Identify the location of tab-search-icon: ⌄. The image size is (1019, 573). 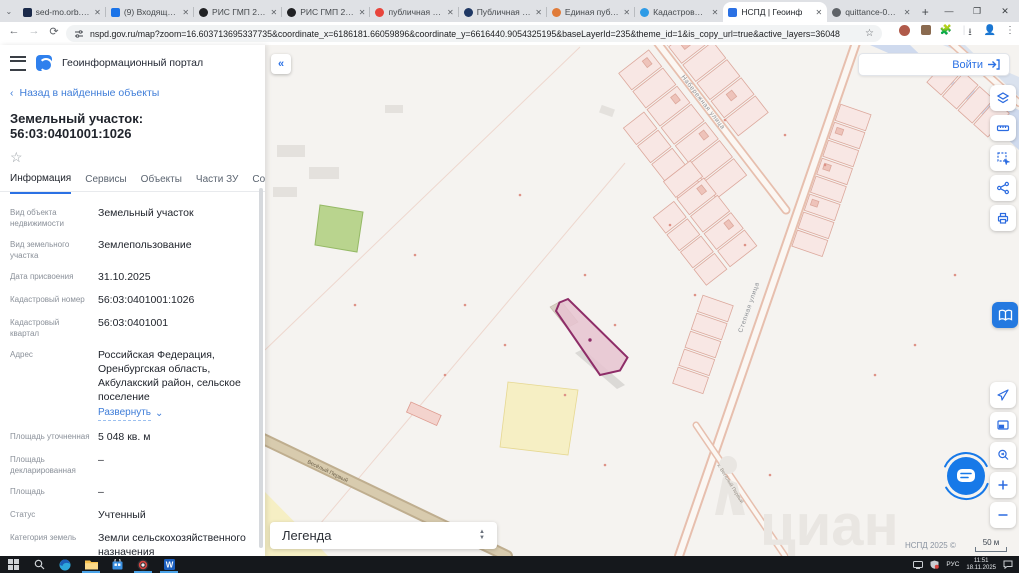
(9, 11).